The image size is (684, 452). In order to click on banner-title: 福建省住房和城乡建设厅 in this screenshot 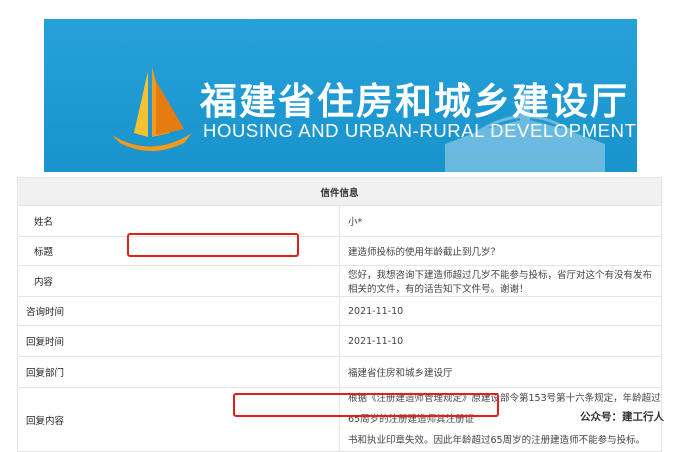, I will do `click(414, 101)`.